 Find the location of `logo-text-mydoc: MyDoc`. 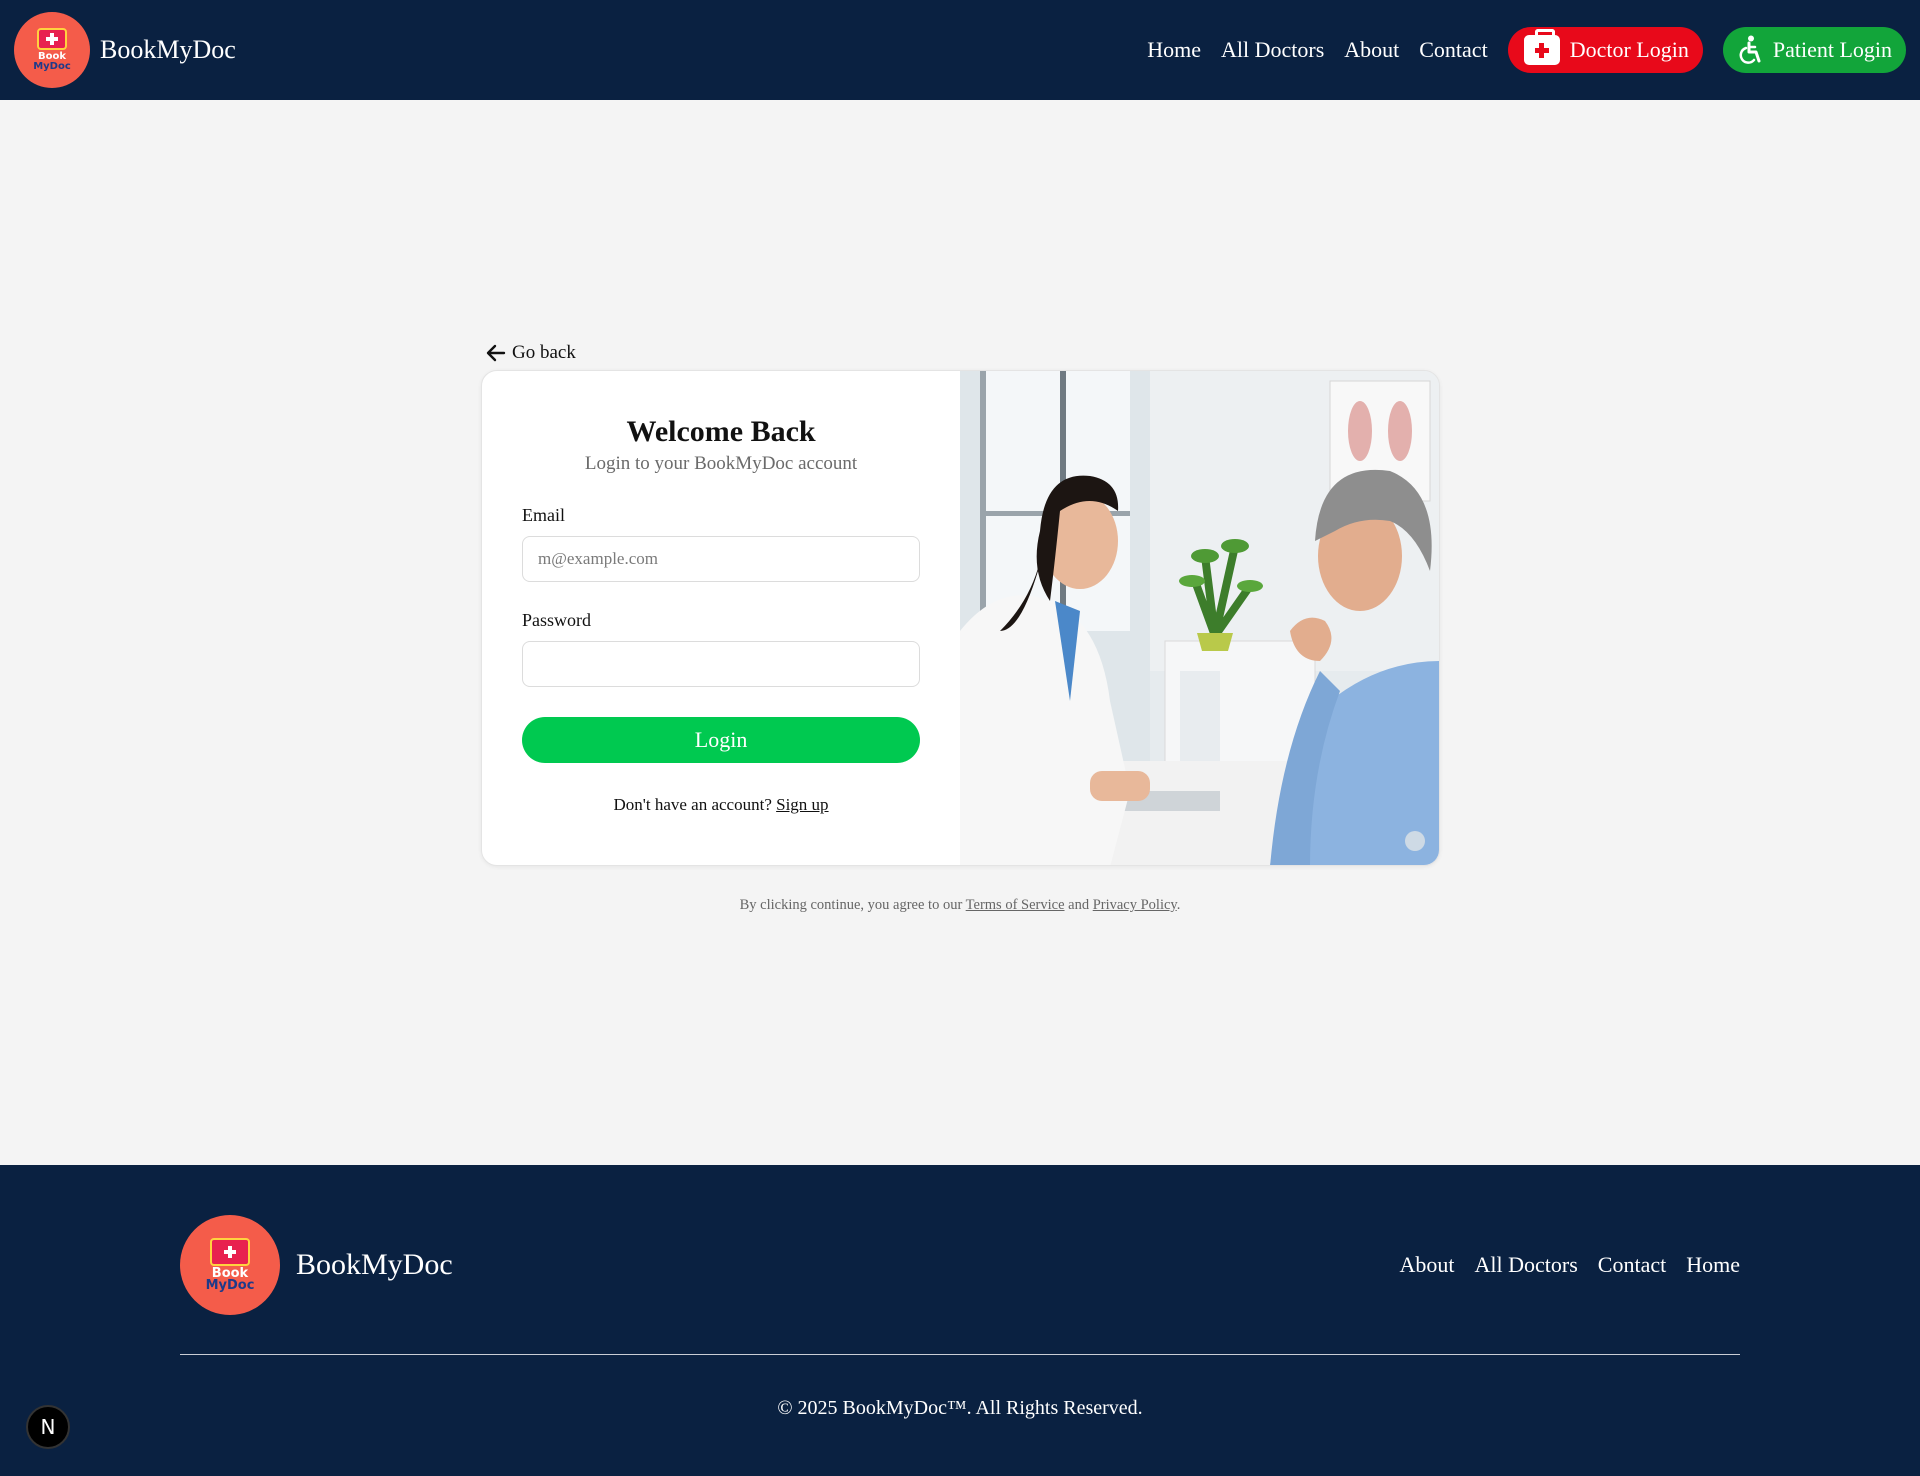

logo-text-mydoc: MyDoc is located at coordinates (52, 66).